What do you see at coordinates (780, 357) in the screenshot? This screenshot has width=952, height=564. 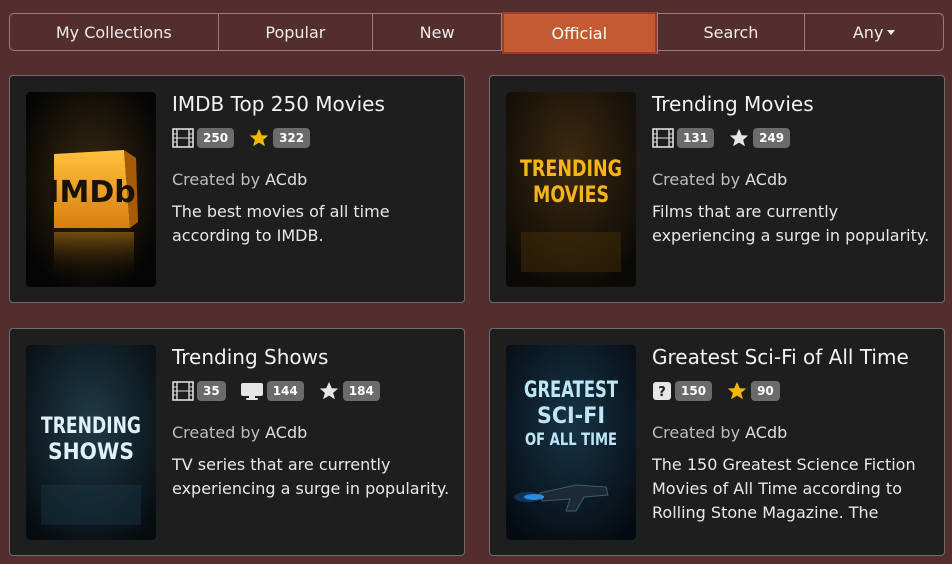 I see `collection-title: Greatest Sci-Fi of All Time` at bounding box center [780, 357].